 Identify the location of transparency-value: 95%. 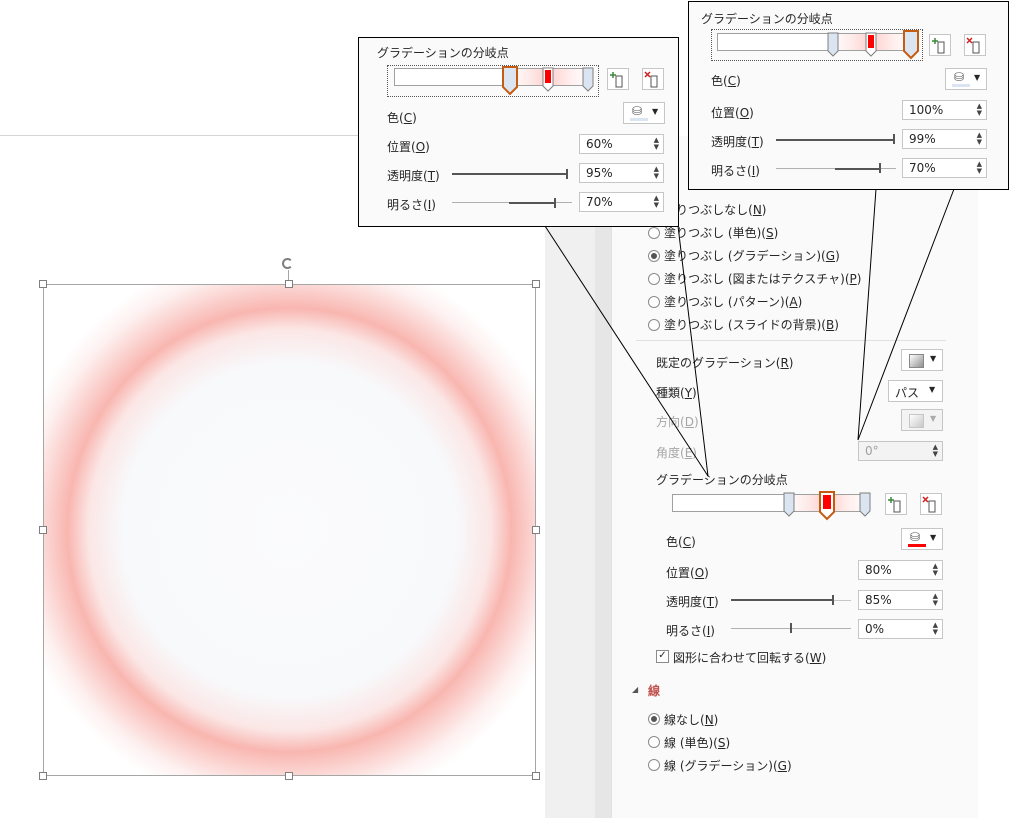
(599, 173).